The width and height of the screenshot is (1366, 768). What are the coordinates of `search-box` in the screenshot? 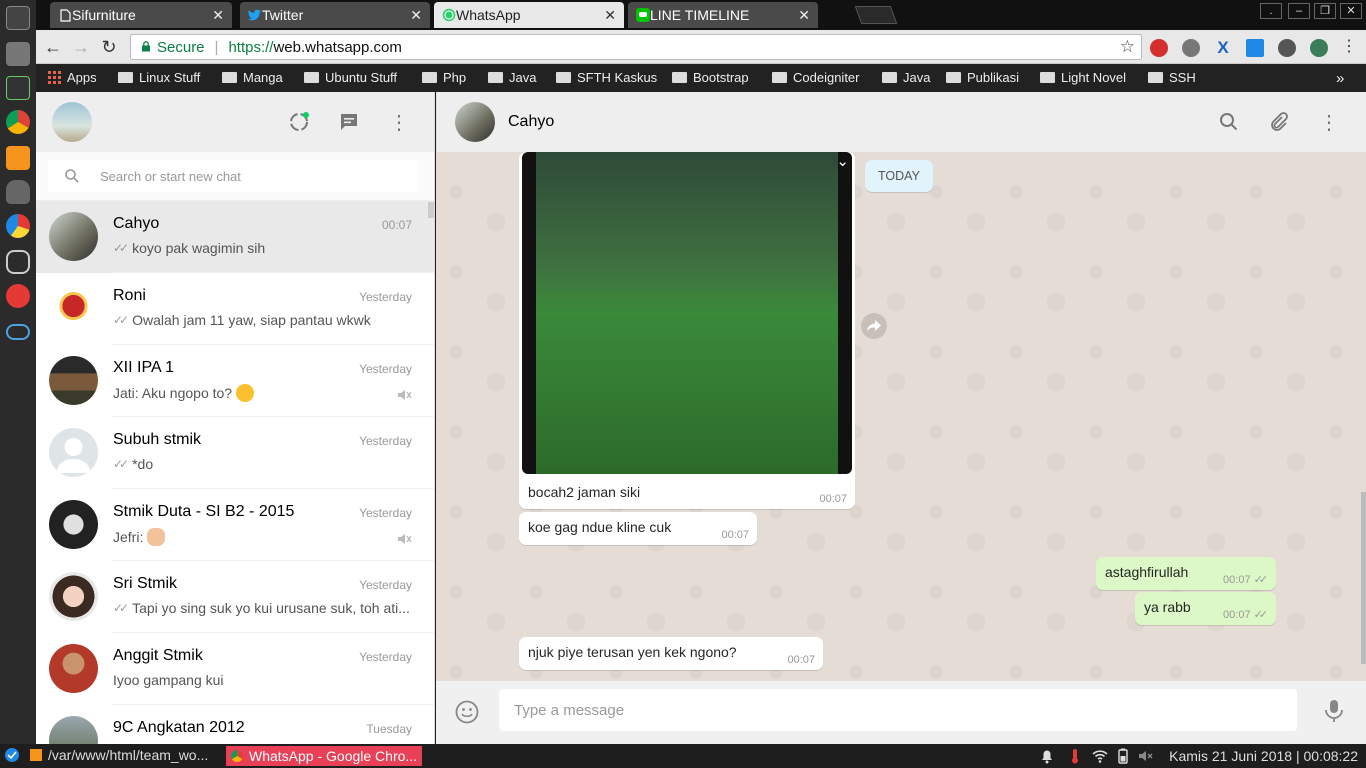 It's located at (233, 176).